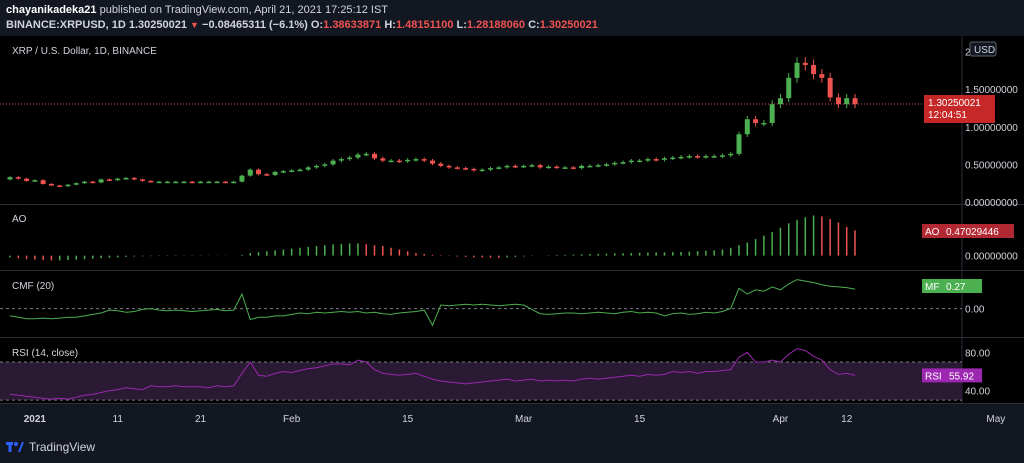 The image size is (1024, 463). What do you see at coordinates (991, 257) in the screenshot?
I see `ao-tick-label: 0.00000000` at bounding box center [991, 257].